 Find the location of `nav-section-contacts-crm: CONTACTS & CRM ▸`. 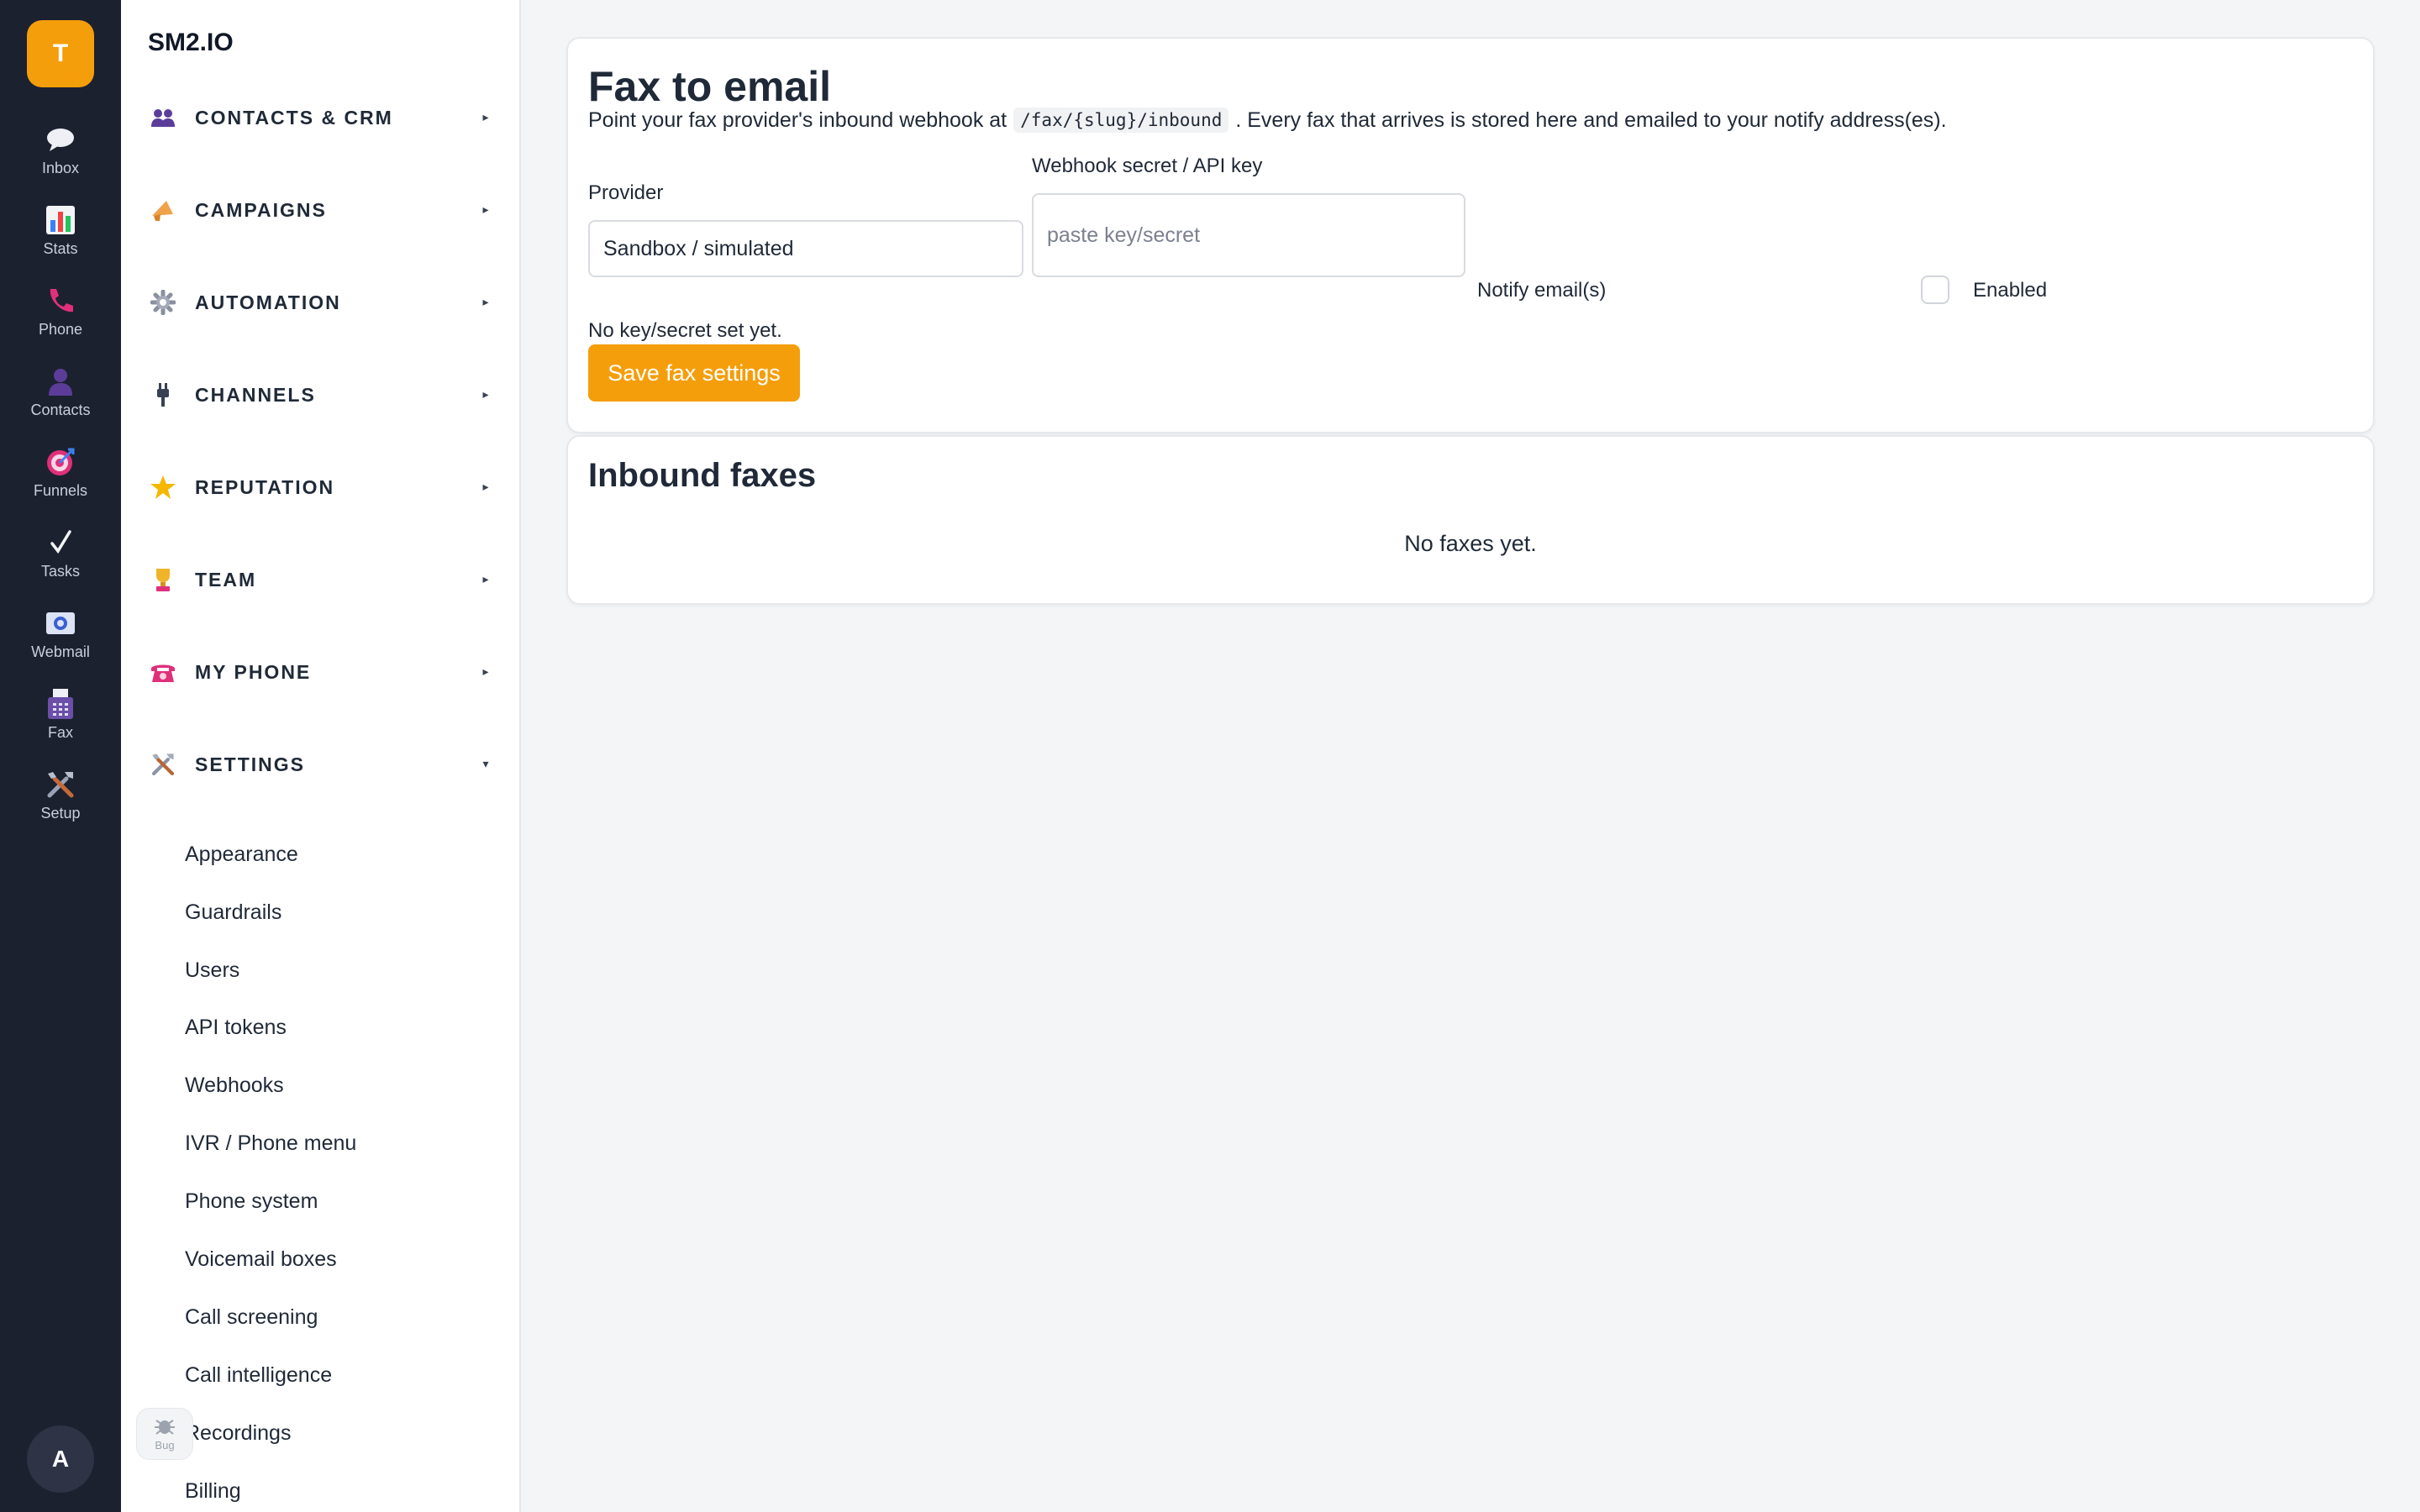

nav-section-contacts-crm: CONTACTS & CRM ▸ is located at coordinates (321, 117).